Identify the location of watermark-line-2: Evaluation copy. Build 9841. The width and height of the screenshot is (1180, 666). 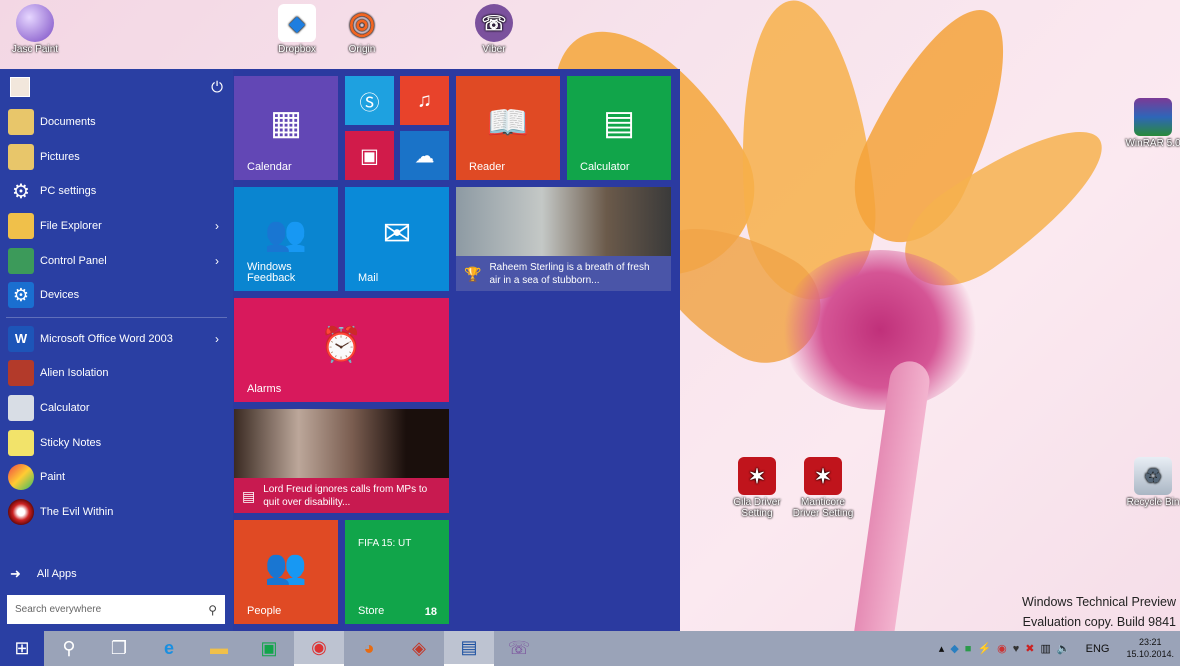
(1099, 622).